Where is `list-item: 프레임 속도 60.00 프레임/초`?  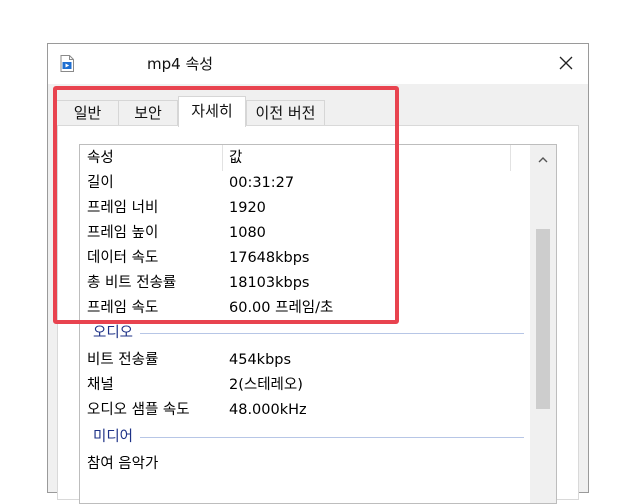
list-item: 프레임 속도 60.00 프레임/초 is located at coordinates (305, 308).